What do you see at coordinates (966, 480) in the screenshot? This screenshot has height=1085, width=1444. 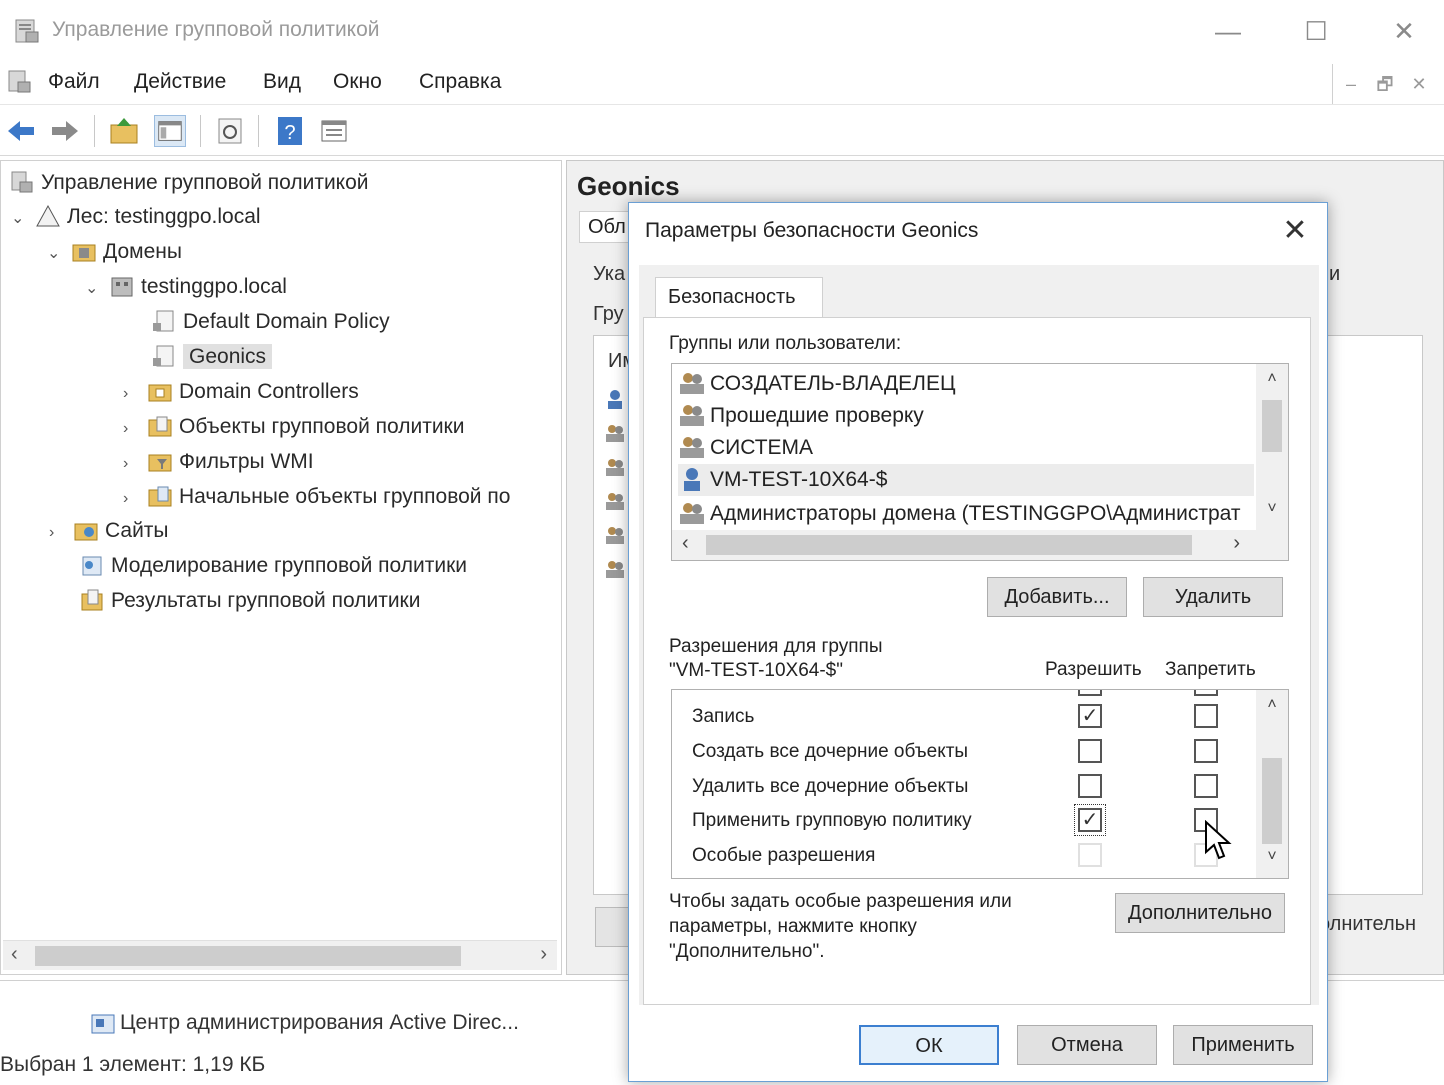 I see `list-item-selected: VM-TEST-10X64-$` at bounding box center [966, 480].